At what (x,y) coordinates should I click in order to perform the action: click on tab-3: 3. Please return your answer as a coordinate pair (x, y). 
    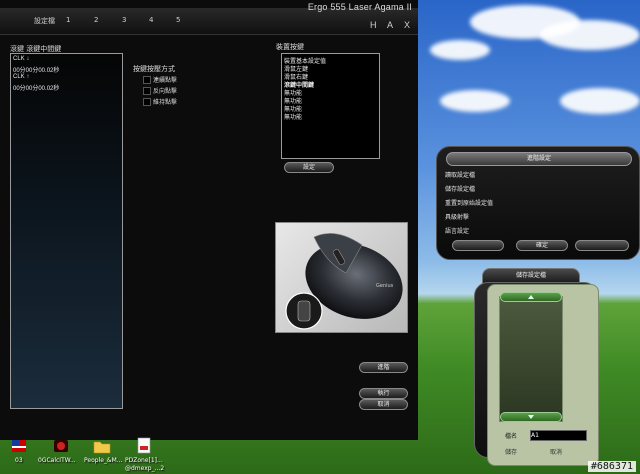
    Looking at the image, I should click on (124, 20).